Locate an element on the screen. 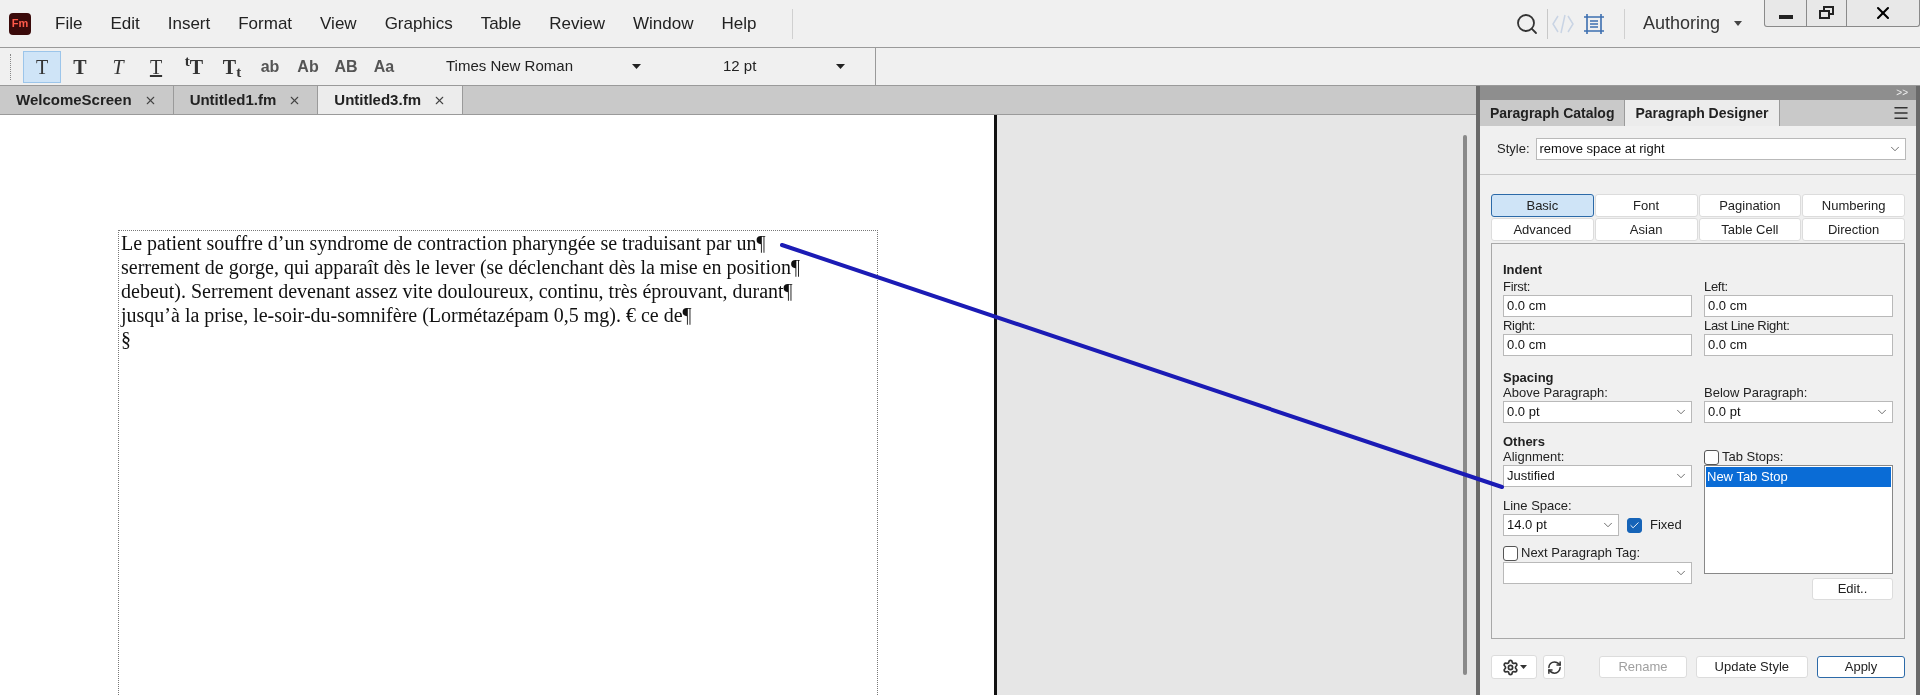  refresh-button is located at coordinates (1554, 667).